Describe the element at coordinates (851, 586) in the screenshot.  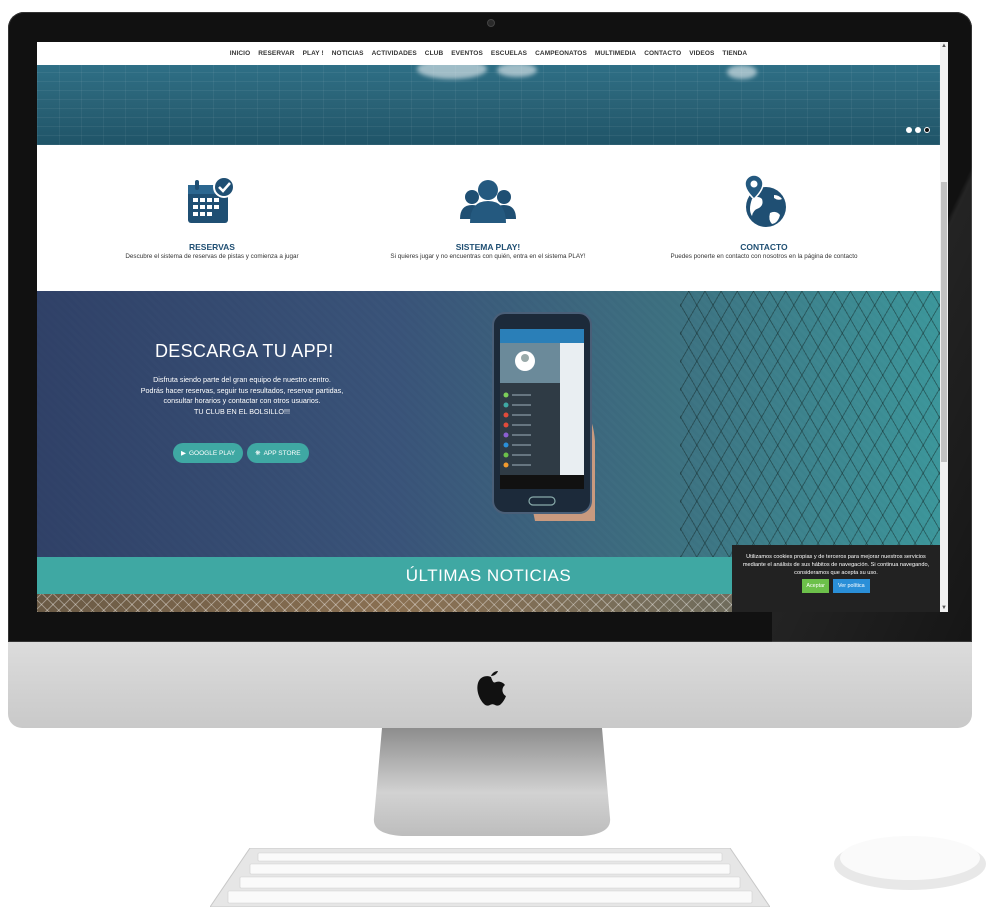
I see `cookie-policy-button: Ver política` at that location.